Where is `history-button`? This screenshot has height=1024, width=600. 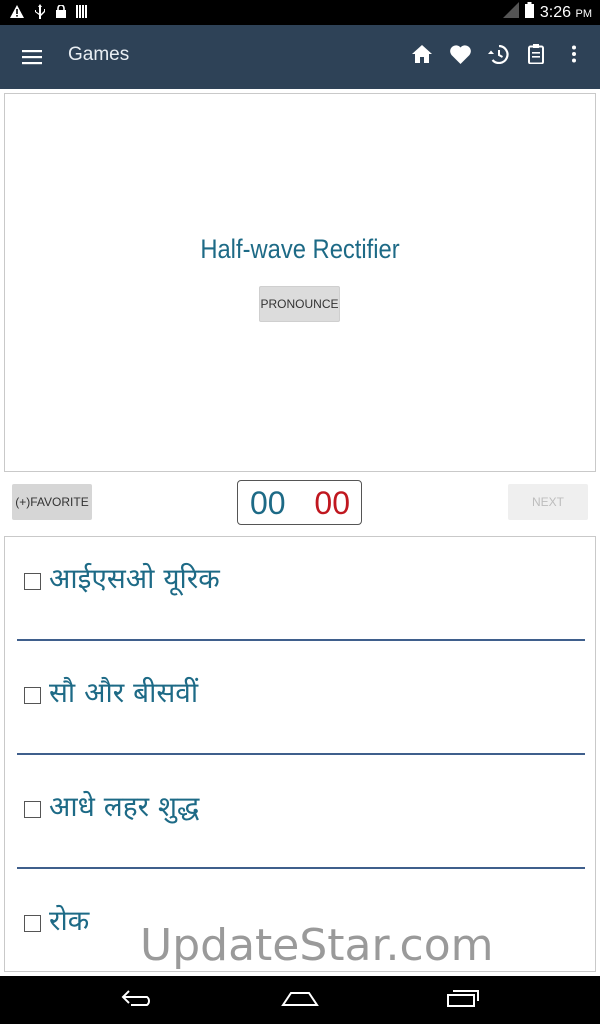
history-button is located at coordinates (498, 56).